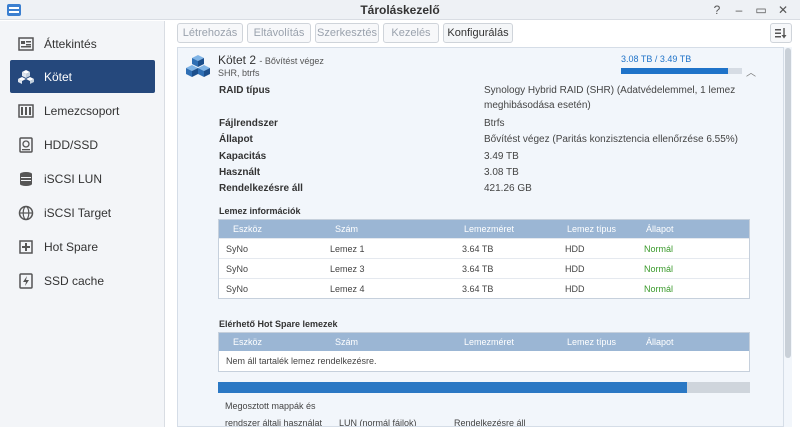 Image resolution: width=800 pixels, height=427 pixels. I want to click on sort-icon, so click(781, 33).